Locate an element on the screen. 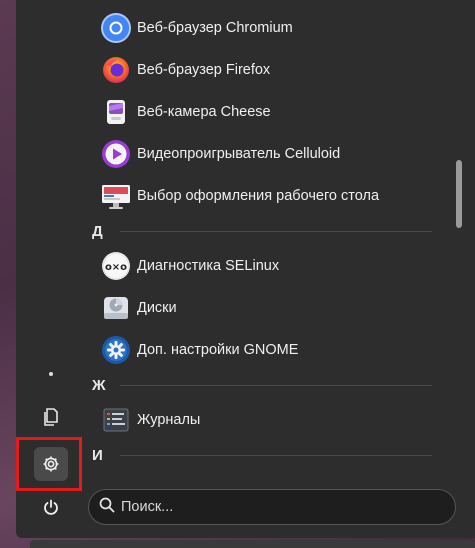 This screenshot has height=548, width=475. section-letter: И is located at coordinates (97, 455).